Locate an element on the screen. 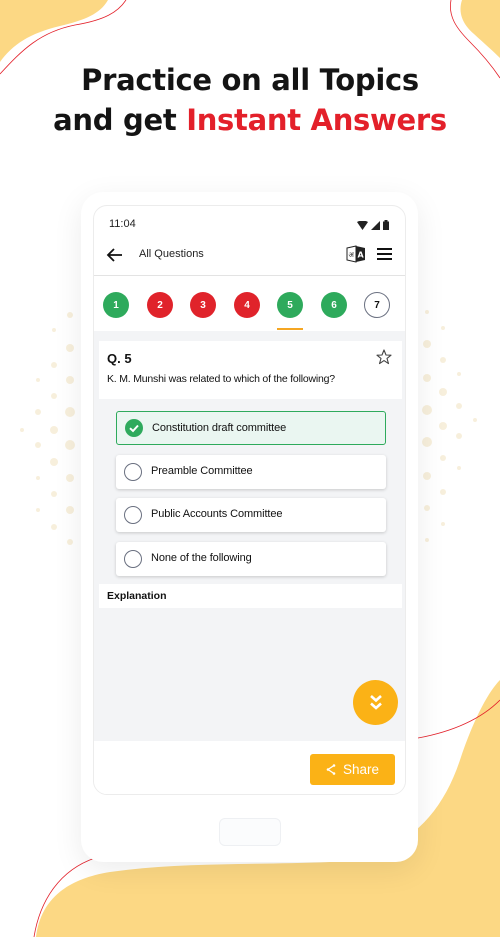 This screenshot has width=500, height=937. option-4: None of the following is located at coordinates (251, 559).